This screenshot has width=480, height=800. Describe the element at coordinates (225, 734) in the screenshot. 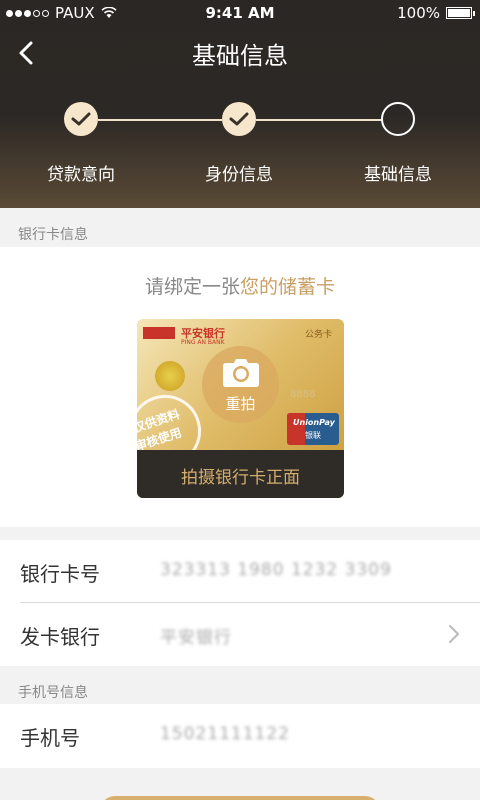

I see `phone-value: 15021111122` at that location.